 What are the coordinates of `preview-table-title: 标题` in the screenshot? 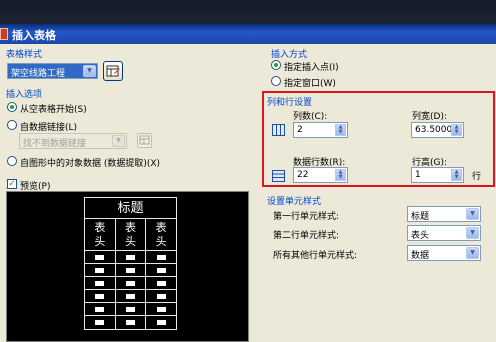 It's located at (130, 208).